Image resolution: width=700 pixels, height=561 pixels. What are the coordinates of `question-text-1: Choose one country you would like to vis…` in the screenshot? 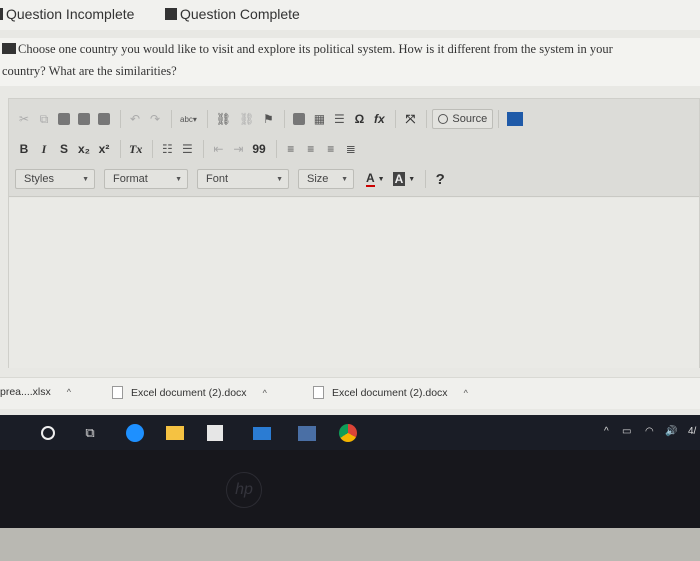 It's located at (315, 49).